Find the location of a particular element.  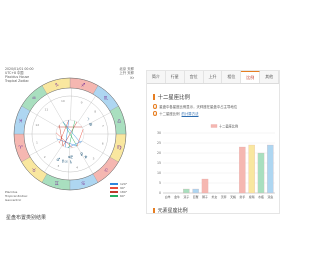

house-number: 10 is located at coordinates (63, 101).